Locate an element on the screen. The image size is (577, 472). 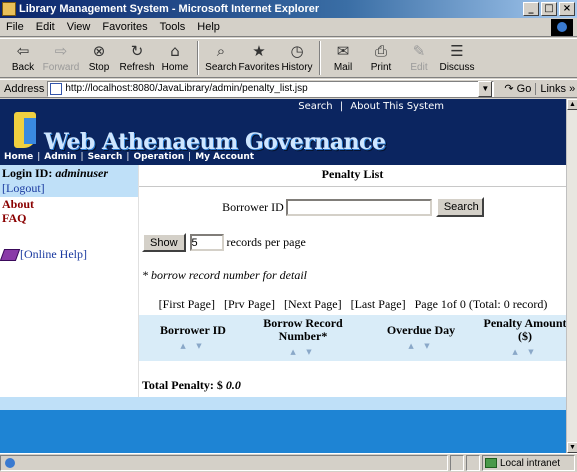
back-button: ⇦ Back is located at coordinates (23, 58).